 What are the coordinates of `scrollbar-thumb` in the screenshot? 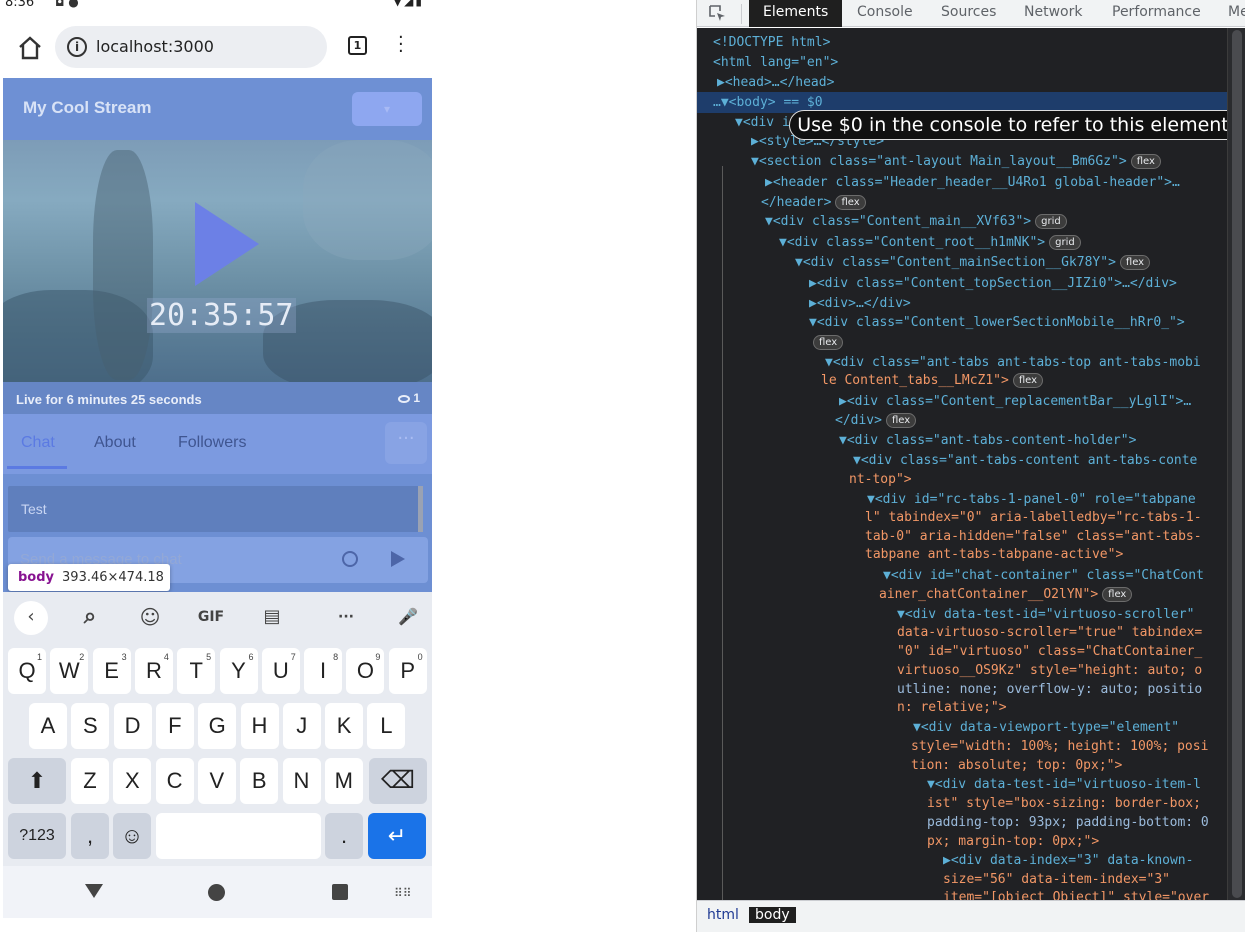 It's located at (1237, 464).